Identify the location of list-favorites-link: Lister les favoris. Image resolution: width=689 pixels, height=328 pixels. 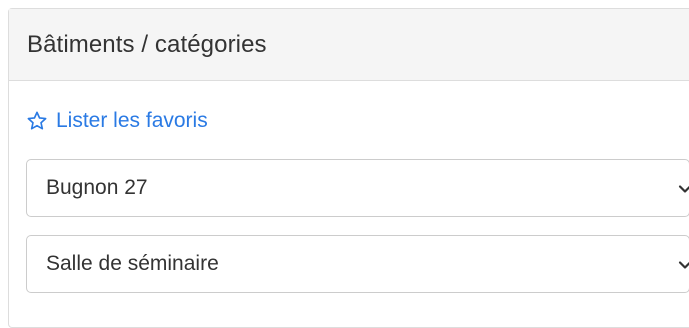
(117, 121).